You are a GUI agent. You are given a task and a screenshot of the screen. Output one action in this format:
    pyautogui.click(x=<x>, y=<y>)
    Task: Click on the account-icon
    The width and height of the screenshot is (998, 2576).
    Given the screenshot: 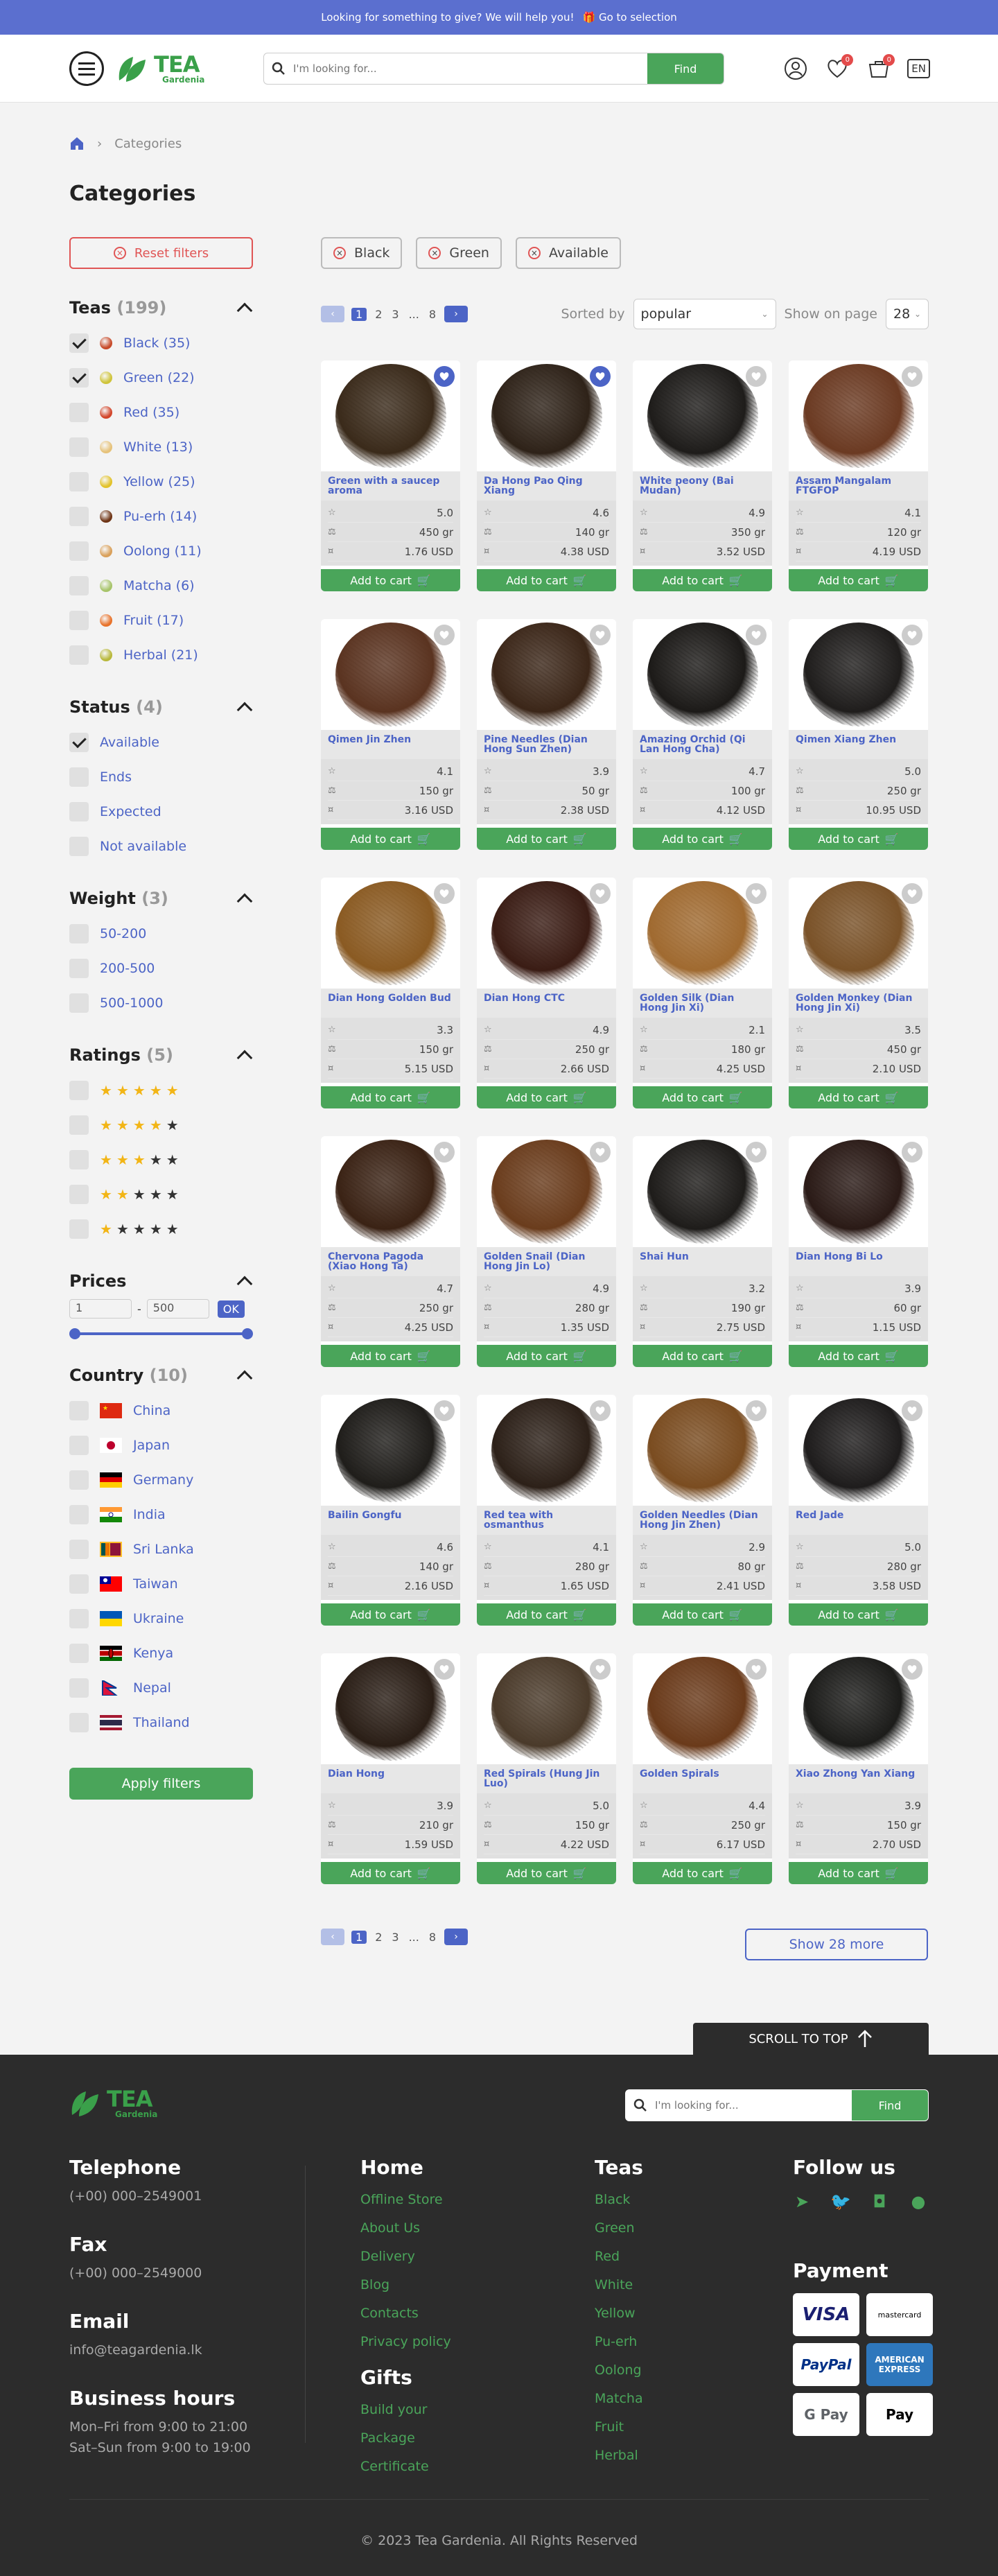 What is the action you would take?
    pyautogui.click(x=795, y=68)
    